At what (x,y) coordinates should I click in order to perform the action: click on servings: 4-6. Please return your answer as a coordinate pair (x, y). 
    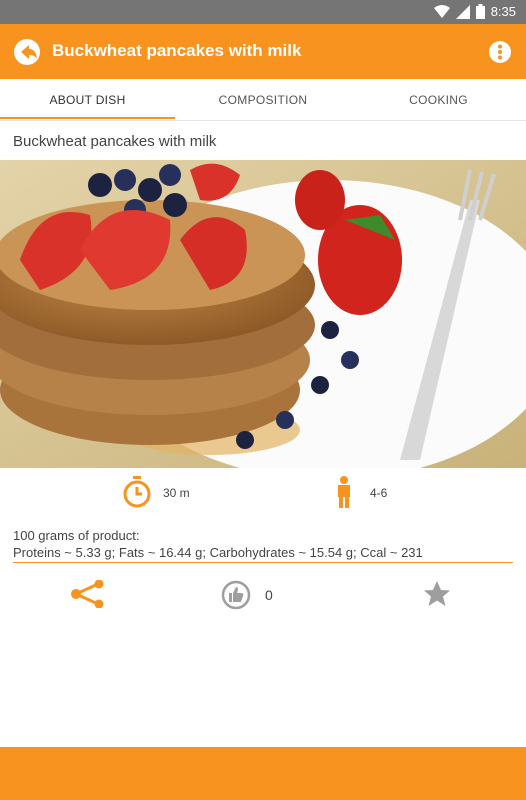
    Looking at the image, I should click on (379, 493).